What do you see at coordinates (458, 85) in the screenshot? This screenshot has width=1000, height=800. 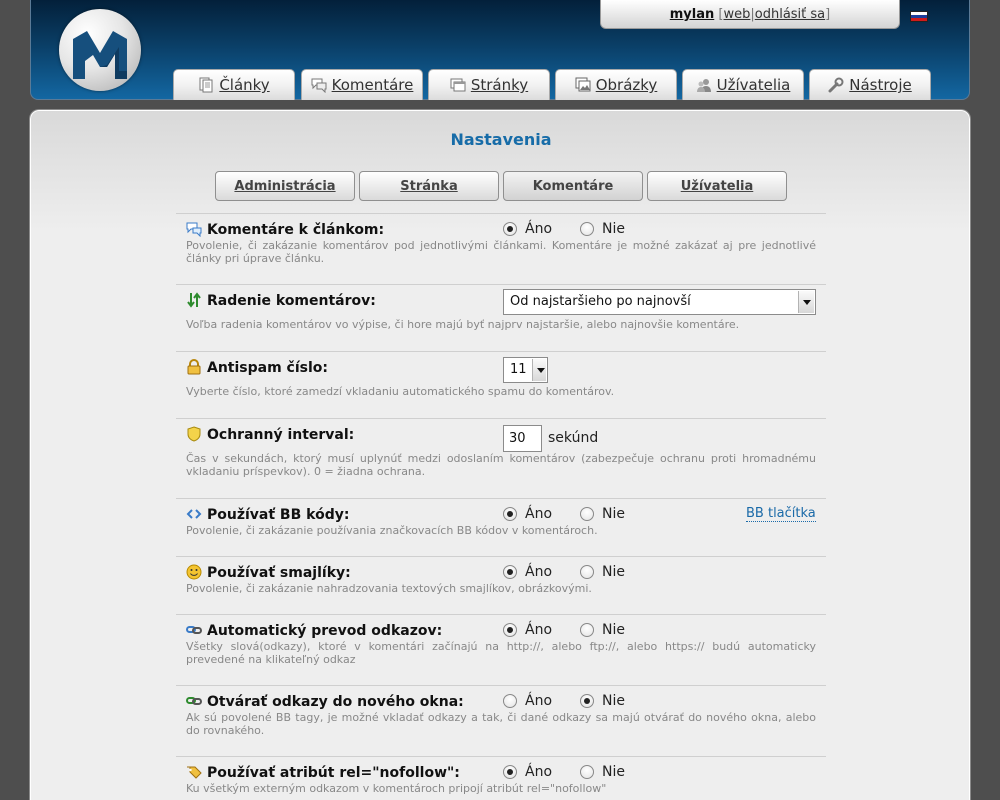 I see `pages-icon` at bounding box center [458, 85].